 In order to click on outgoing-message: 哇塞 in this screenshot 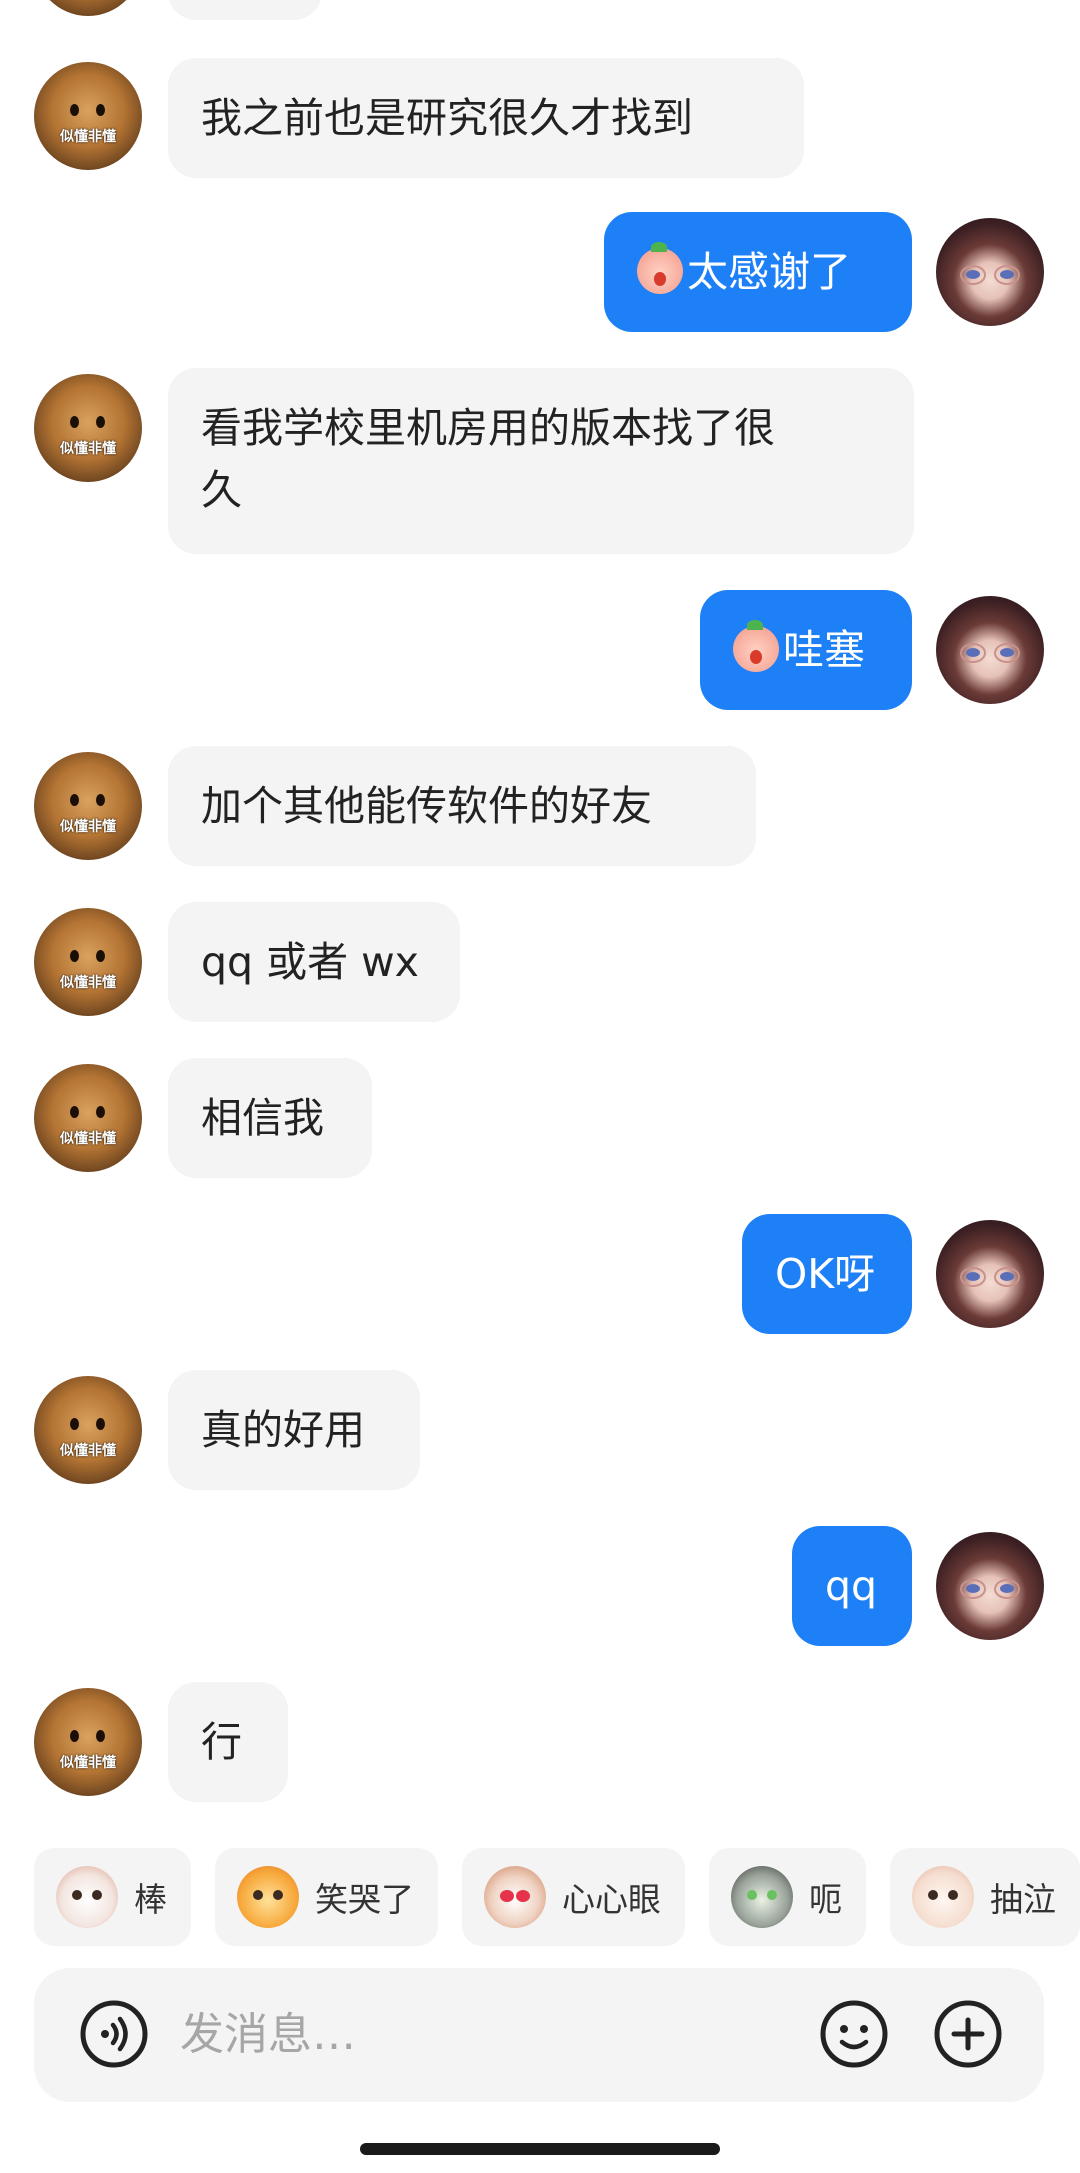, I will do `click(806, 650)`.